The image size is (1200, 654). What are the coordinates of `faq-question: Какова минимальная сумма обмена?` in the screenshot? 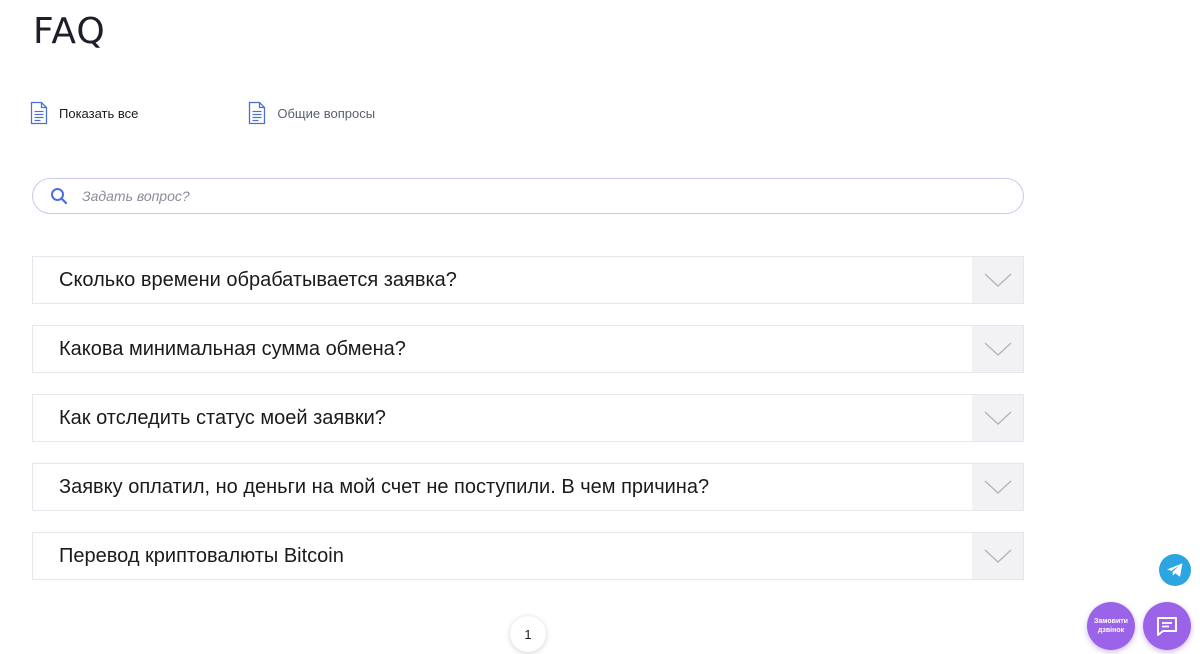 It's located at (502, 349).